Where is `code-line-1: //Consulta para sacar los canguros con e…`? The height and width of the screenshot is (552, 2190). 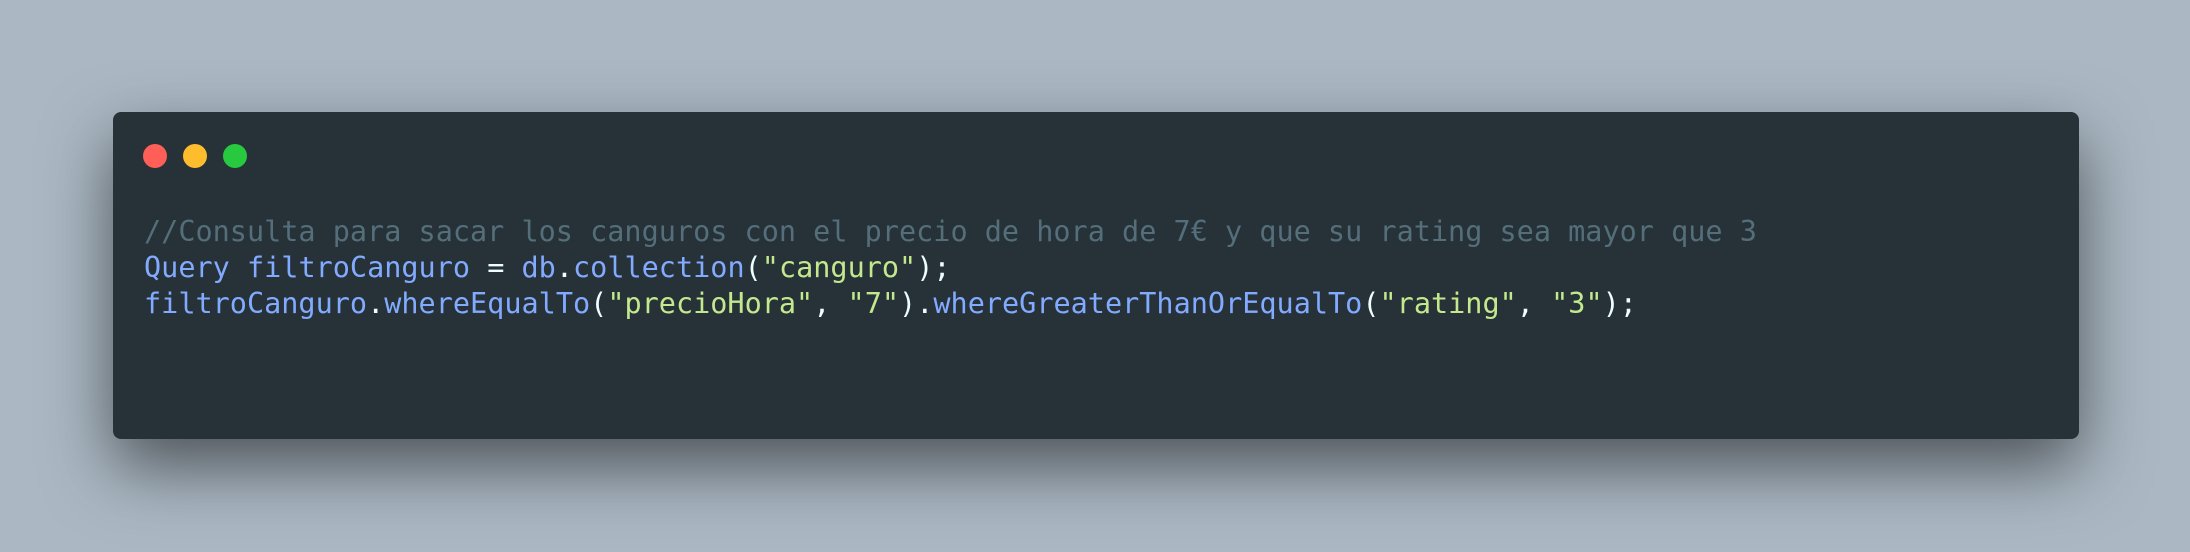 code-line-1: //Consulta para sacar los canguros con e… is located at coordinates (950, 232).